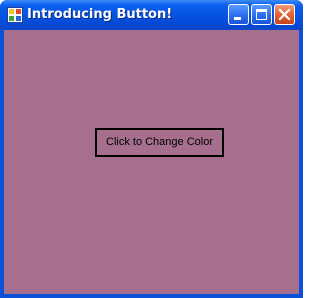 This screenshot has height=298, width=320. I want to click on maximize-icon, so click(261, 14).